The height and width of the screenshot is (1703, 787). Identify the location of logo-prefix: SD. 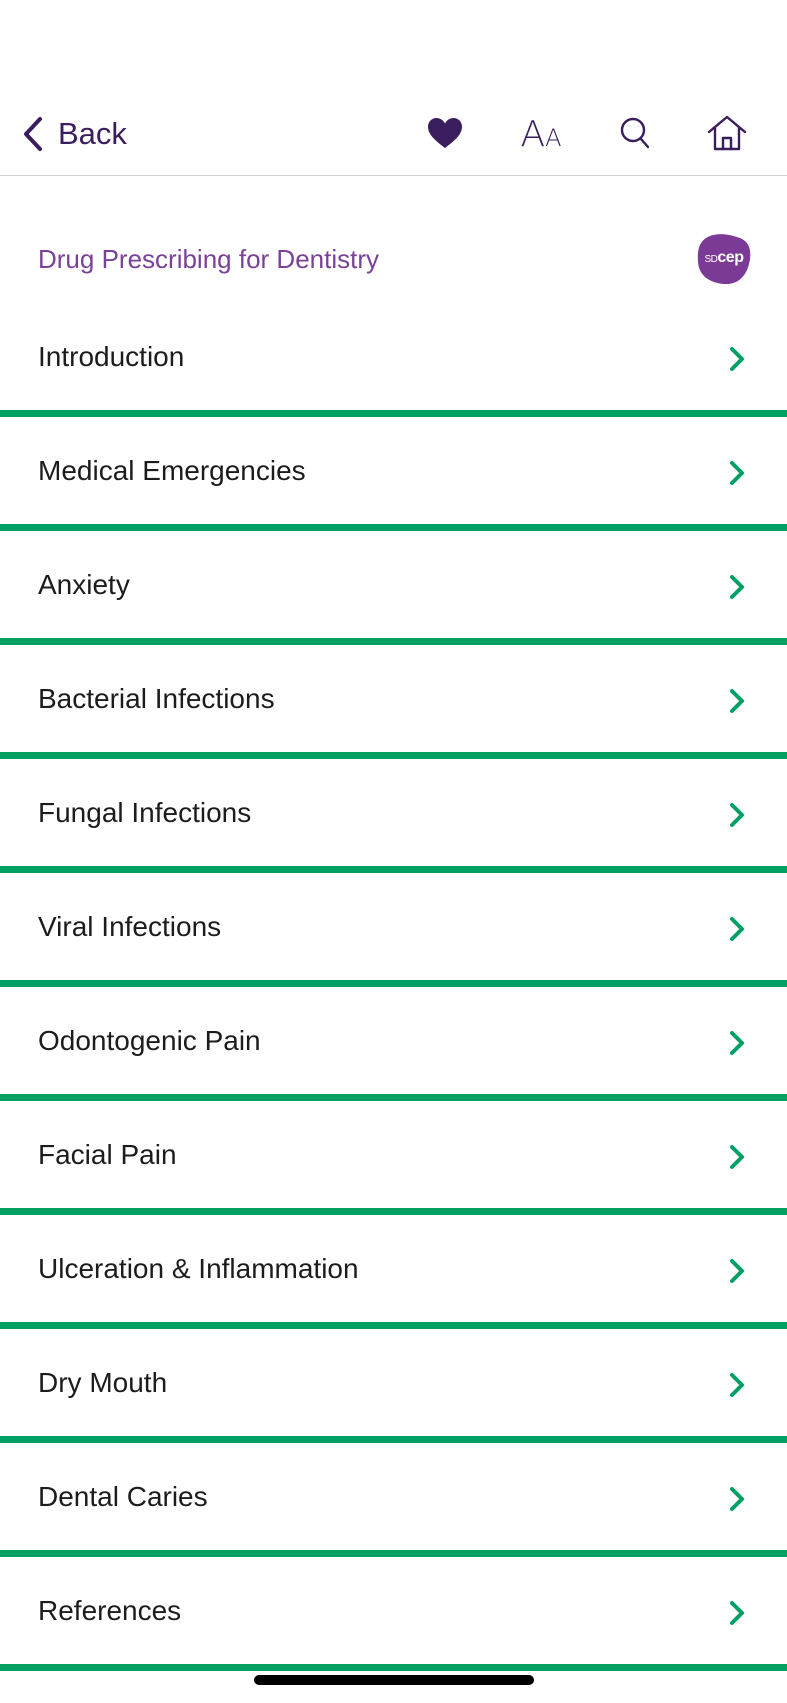
(711, 259).